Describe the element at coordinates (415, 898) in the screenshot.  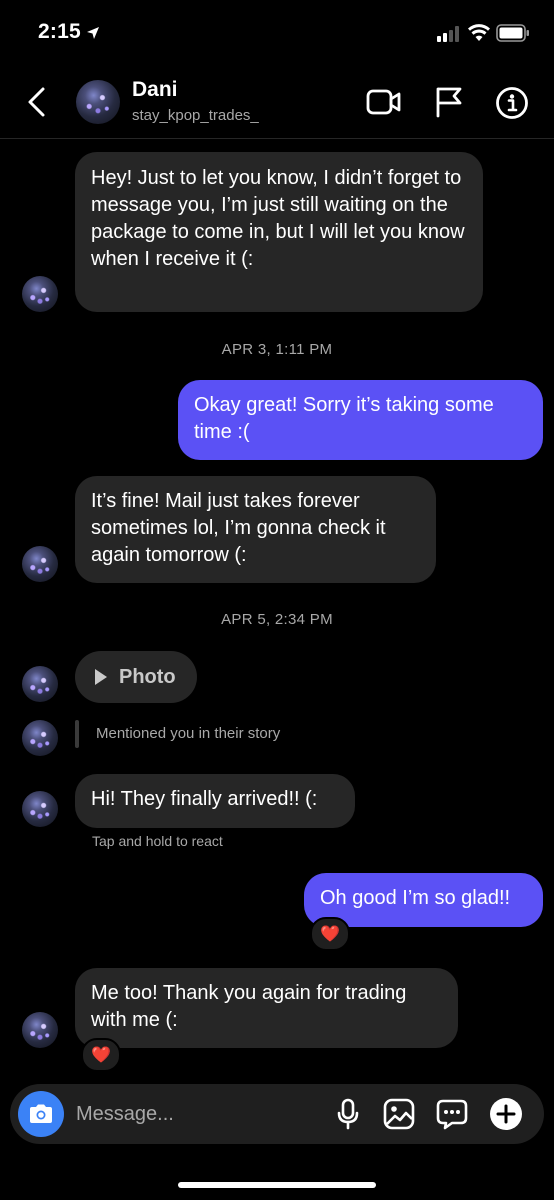
I see `message-text: Oh good I’m so glad!!` at that location.